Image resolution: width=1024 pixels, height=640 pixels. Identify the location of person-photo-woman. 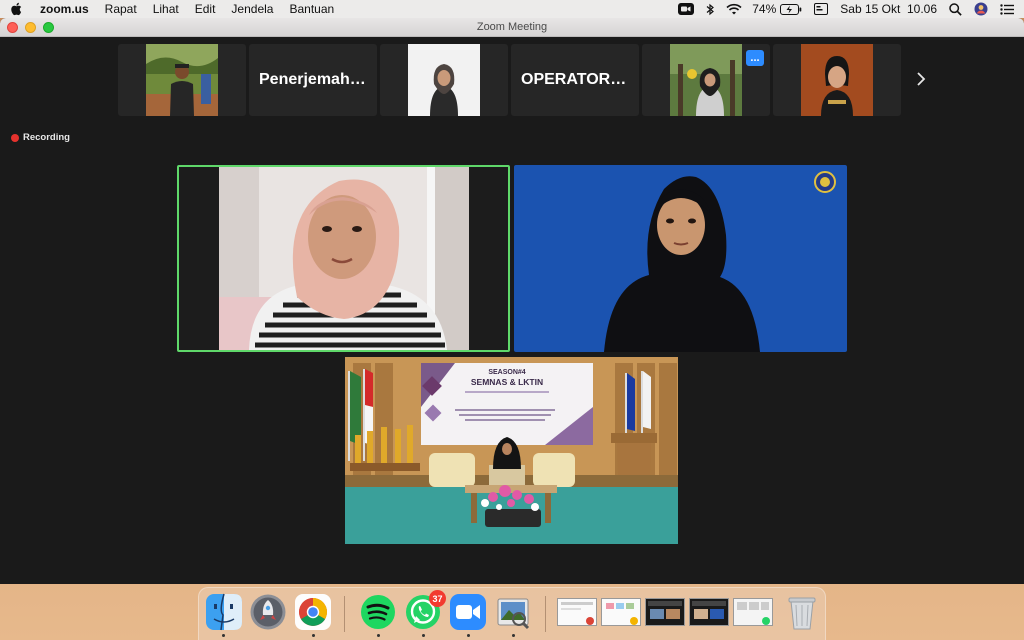
(837, 80).